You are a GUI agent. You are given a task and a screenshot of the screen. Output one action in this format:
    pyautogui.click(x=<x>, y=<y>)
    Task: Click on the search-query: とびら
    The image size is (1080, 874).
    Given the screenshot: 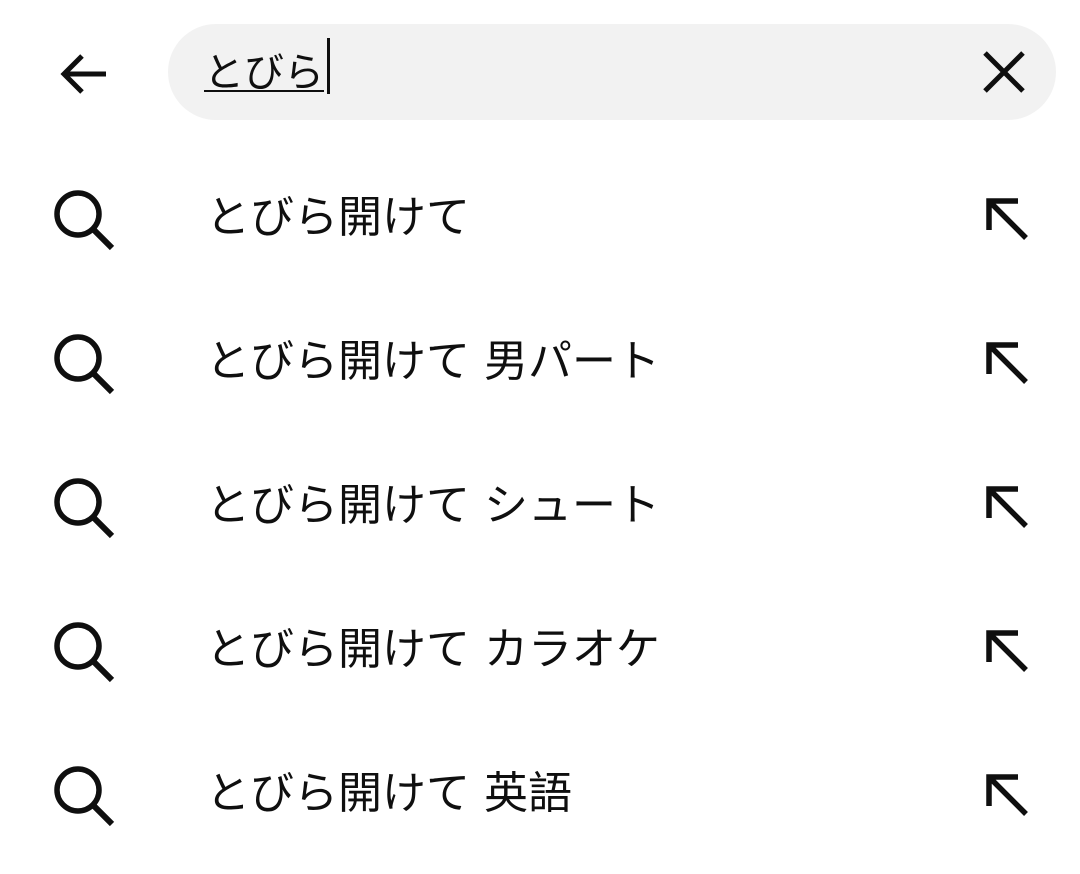 What is the action you would take?
    pyautogui.click(x=264, y=73)
    